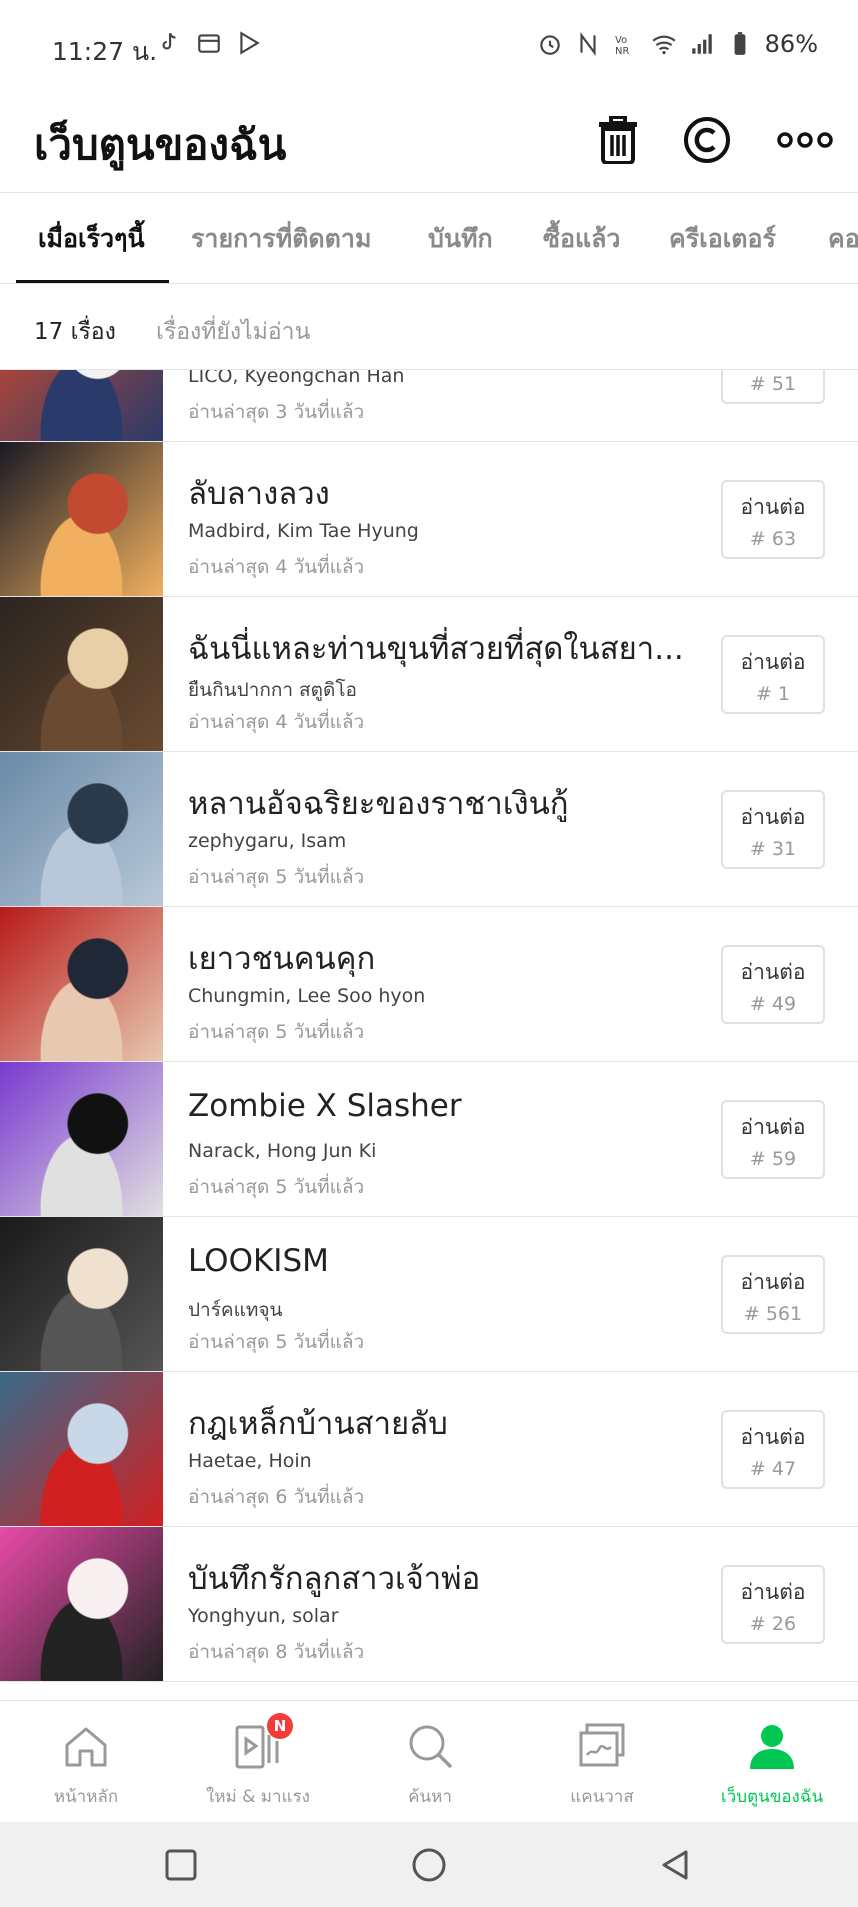  Describe the element at coordinates (773, 384) in the screenshot. I see `episode-number: # 51` at that location.